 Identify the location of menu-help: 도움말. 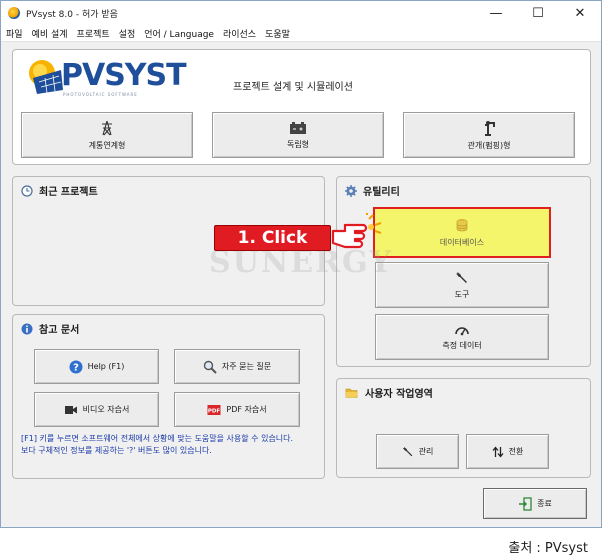
(277, 33).